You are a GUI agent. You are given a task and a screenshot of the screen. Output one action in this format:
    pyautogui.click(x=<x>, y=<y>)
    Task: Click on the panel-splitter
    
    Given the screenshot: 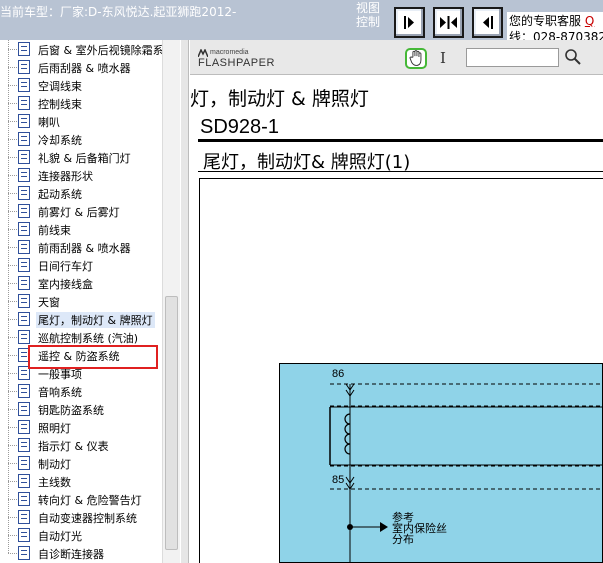 What is the action you would take?
    pyautogui.click(x=185, y=301)
    